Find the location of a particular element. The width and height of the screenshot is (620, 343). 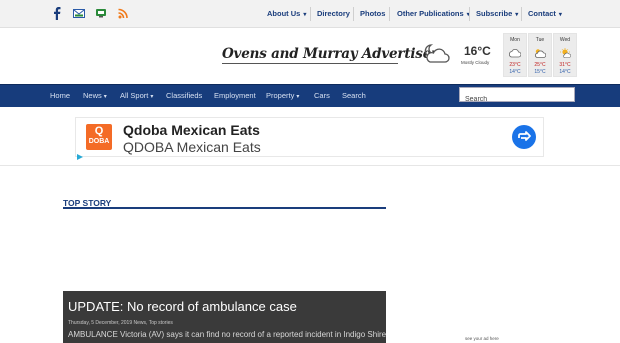

nav-employment: Employment is located at coordinates (235, 95).